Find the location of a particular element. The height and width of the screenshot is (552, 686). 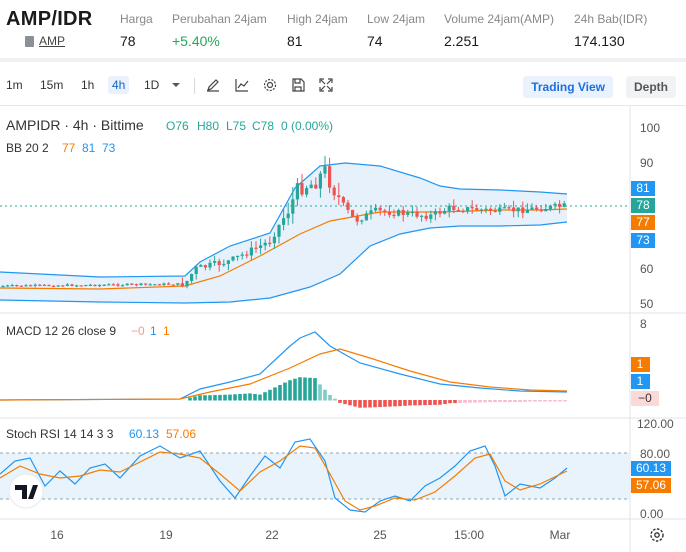

toolbar-divider is located at coordinates (194, 86).